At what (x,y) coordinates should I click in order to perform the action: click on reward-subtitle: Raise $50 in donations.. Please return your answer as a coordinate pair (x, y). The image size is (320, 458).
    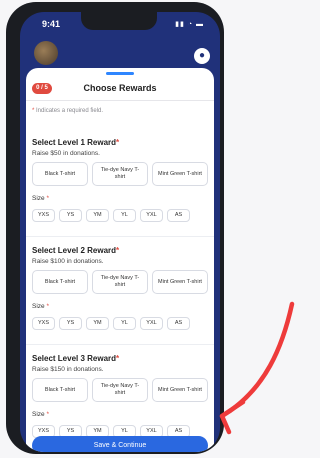
    Looking at the image, I should click on (66, 153).